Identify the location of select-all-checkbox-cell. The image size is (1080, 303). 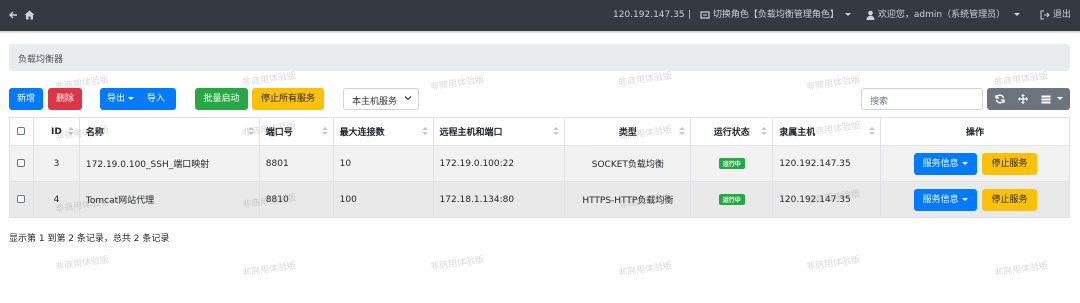
(21, 131).